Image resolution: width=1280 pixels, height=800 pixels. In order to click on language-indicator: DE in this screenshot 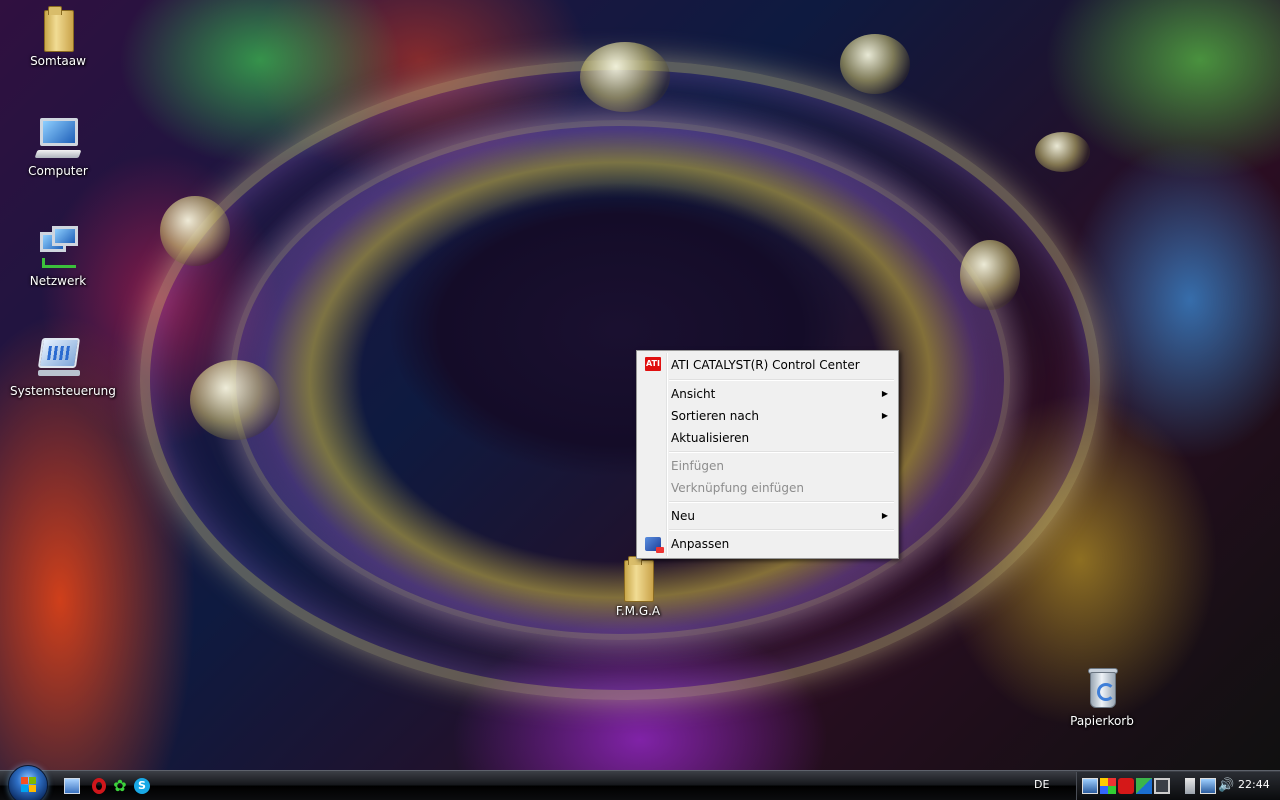, I will do `click(1041, 785)`.